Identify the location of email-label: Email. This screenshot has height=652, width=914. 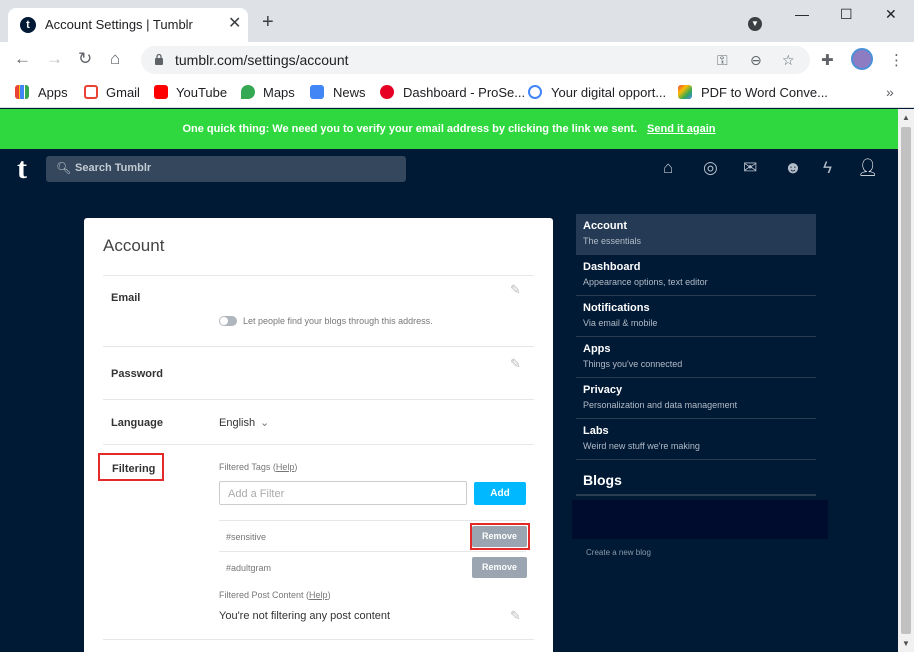
(126, 298).